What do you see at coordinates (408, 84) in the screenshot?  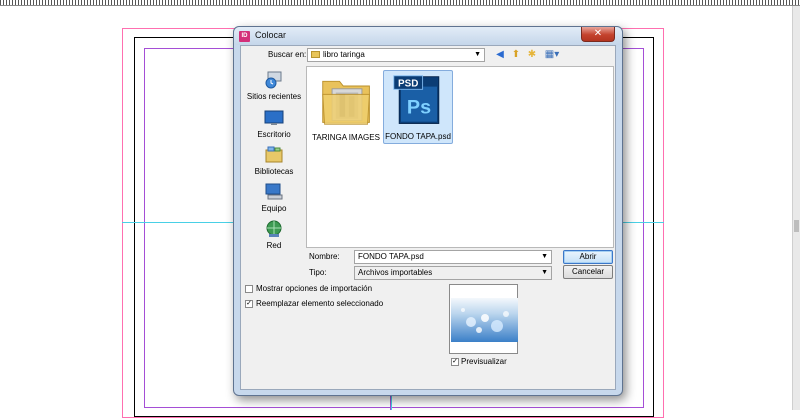 I see `psd-badge: PSD` at bounding box center [408, 84].